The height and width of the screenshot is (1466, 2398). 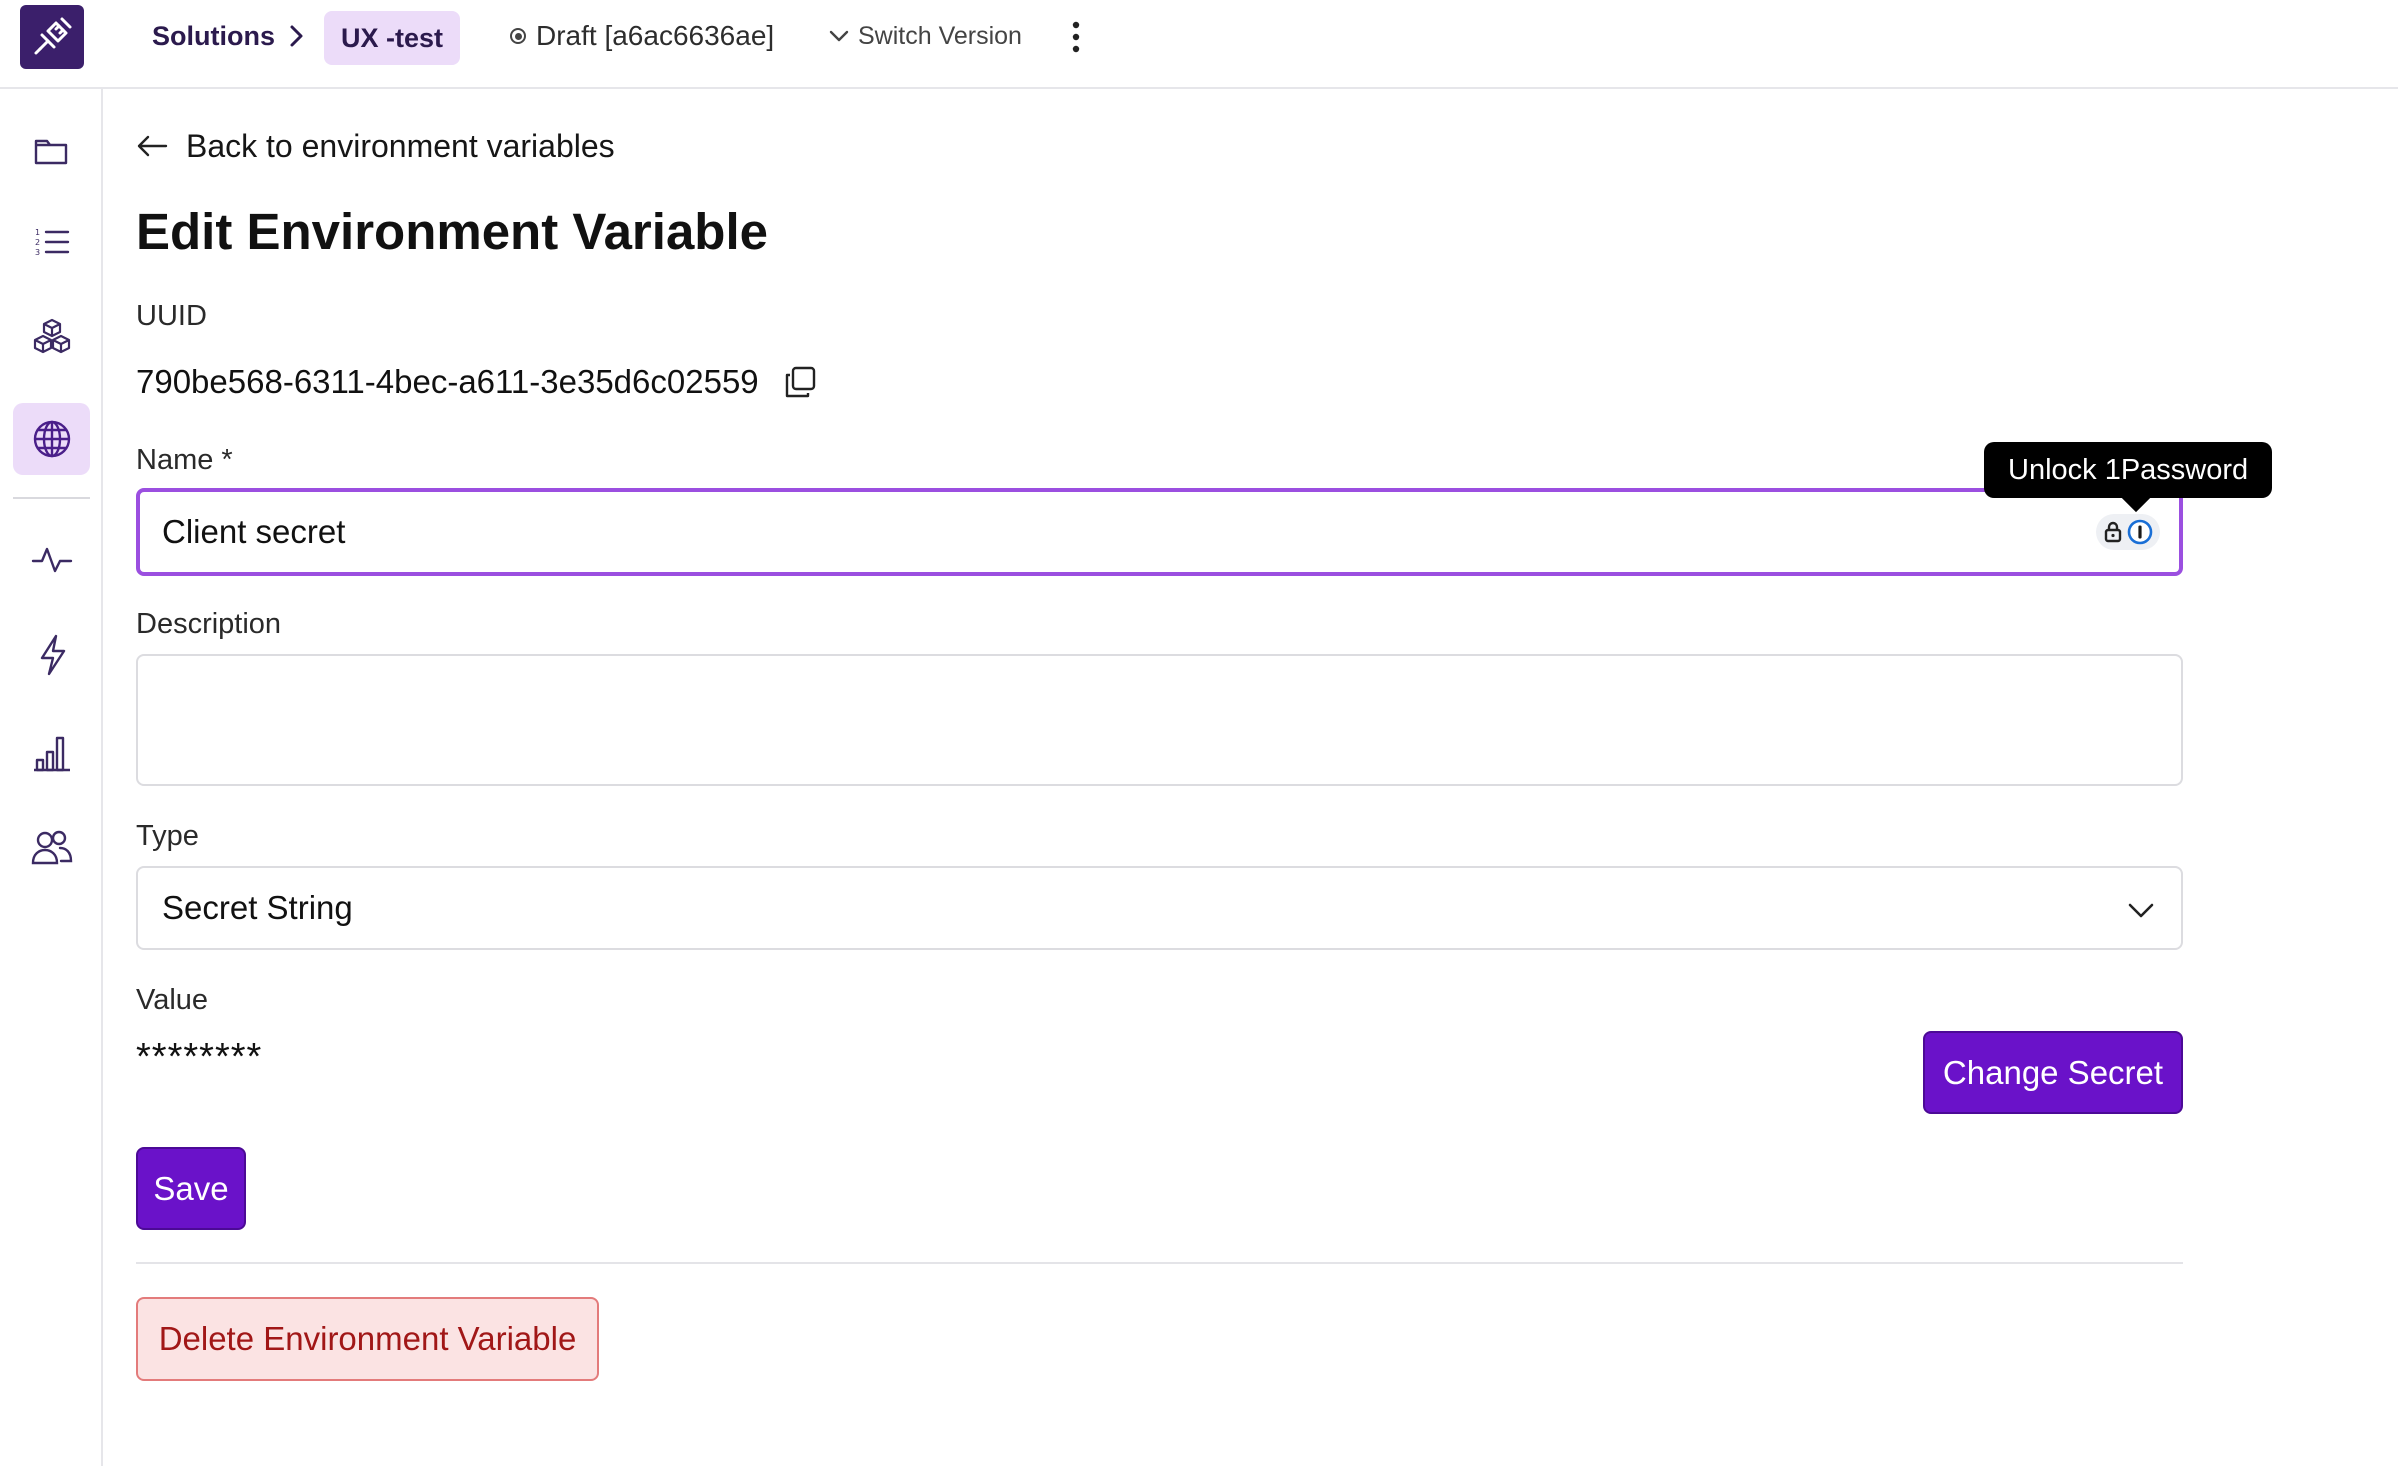 I want to click on bar-chart-icon, so click(x=51, y=754).